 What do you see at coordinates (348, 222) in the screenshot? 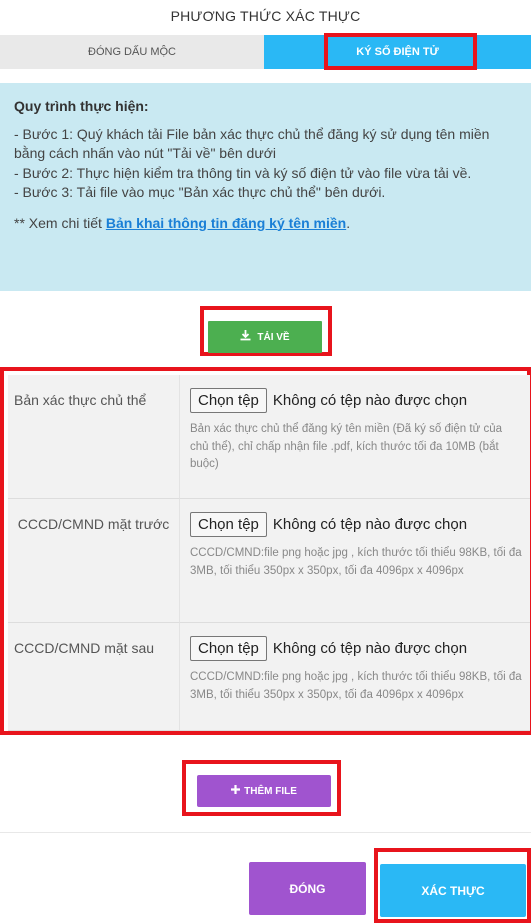
I see `detail-suffix: .` at bounding box center [348, 222].